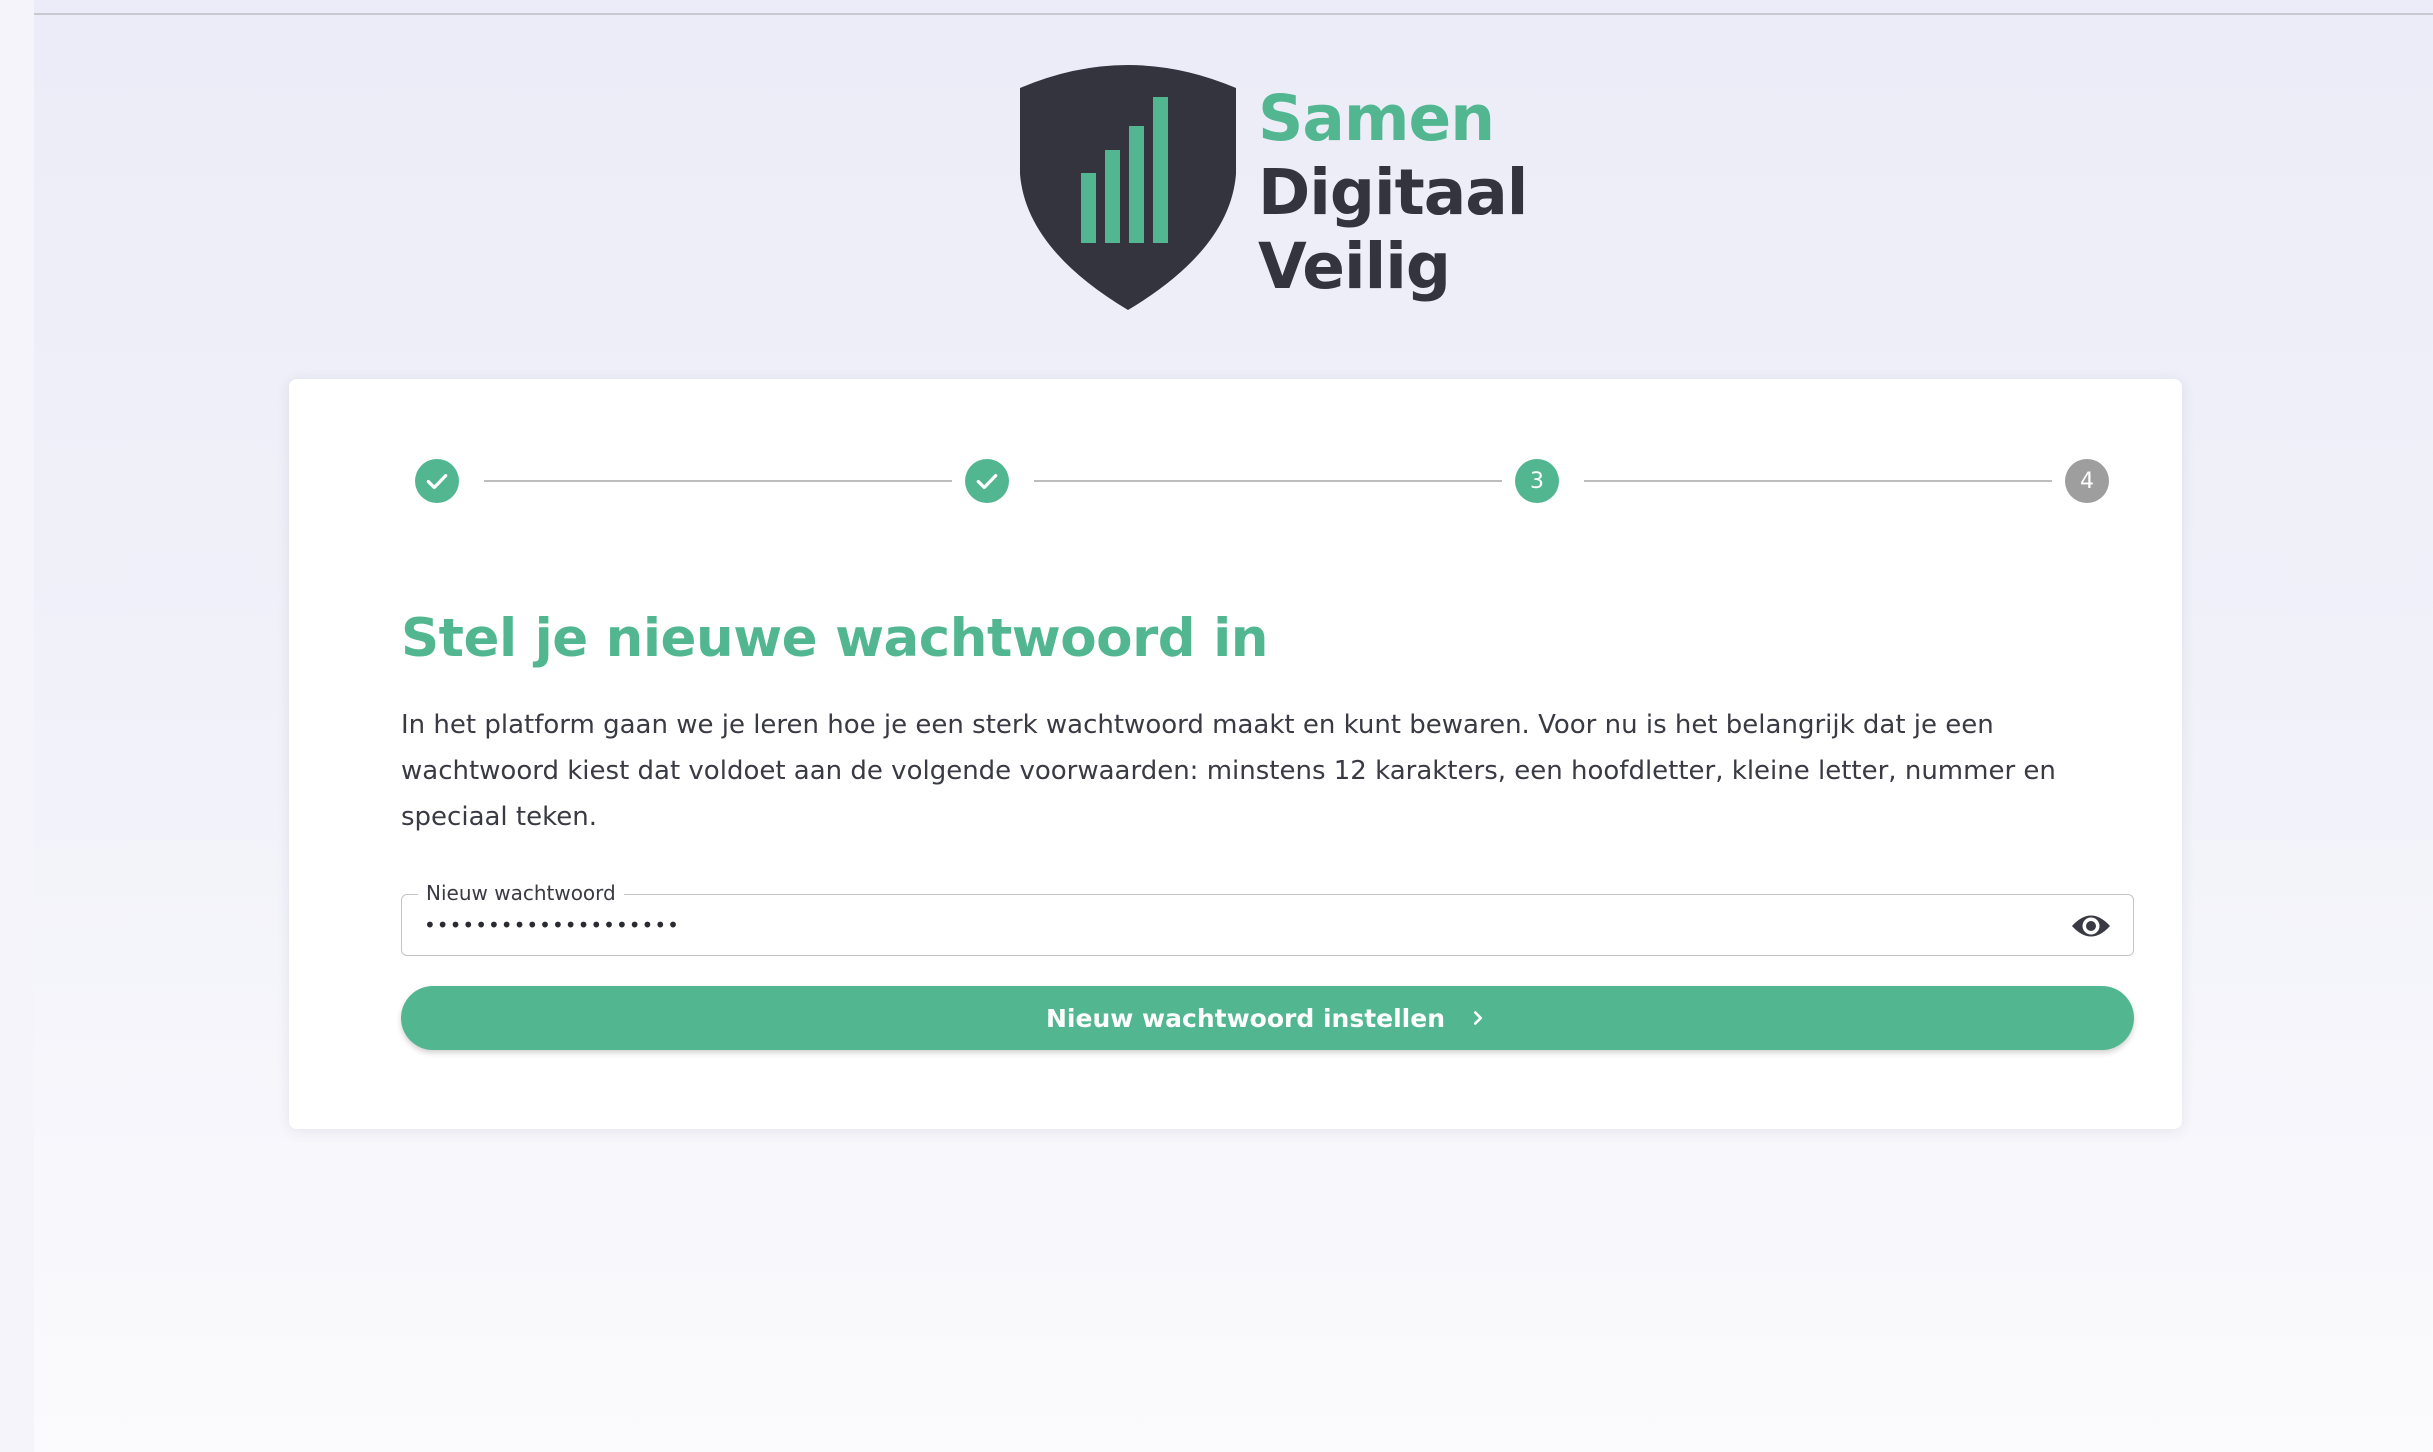  Describe the element at coordinates (1245, 1018) in the screenshot. I see `set-new-password-button-label: Nieuw wachtwoord instellen` at that location.